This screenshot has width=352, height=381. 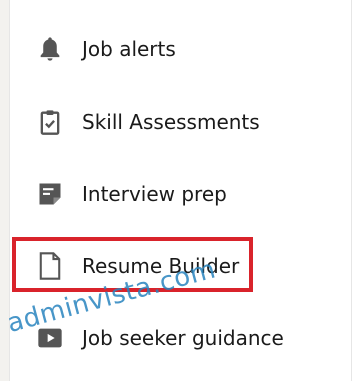 I want to click on menu-item-job-seeker-guidance: Job seeker guidance, so click(x=159, y=338).